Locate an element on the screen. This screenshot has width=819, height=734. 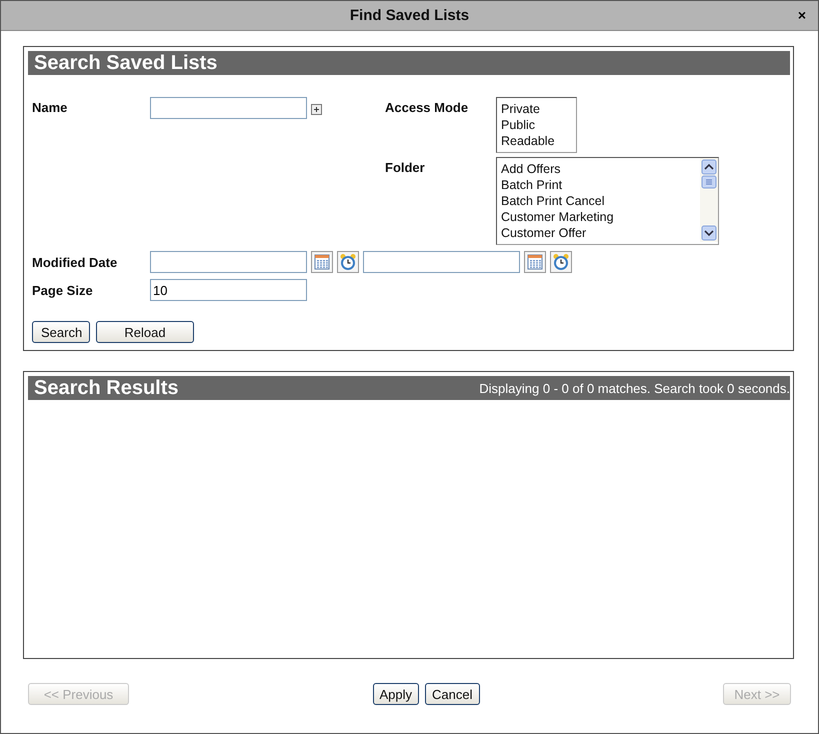
apply-button: Apply is located at coordinates (396, 694).